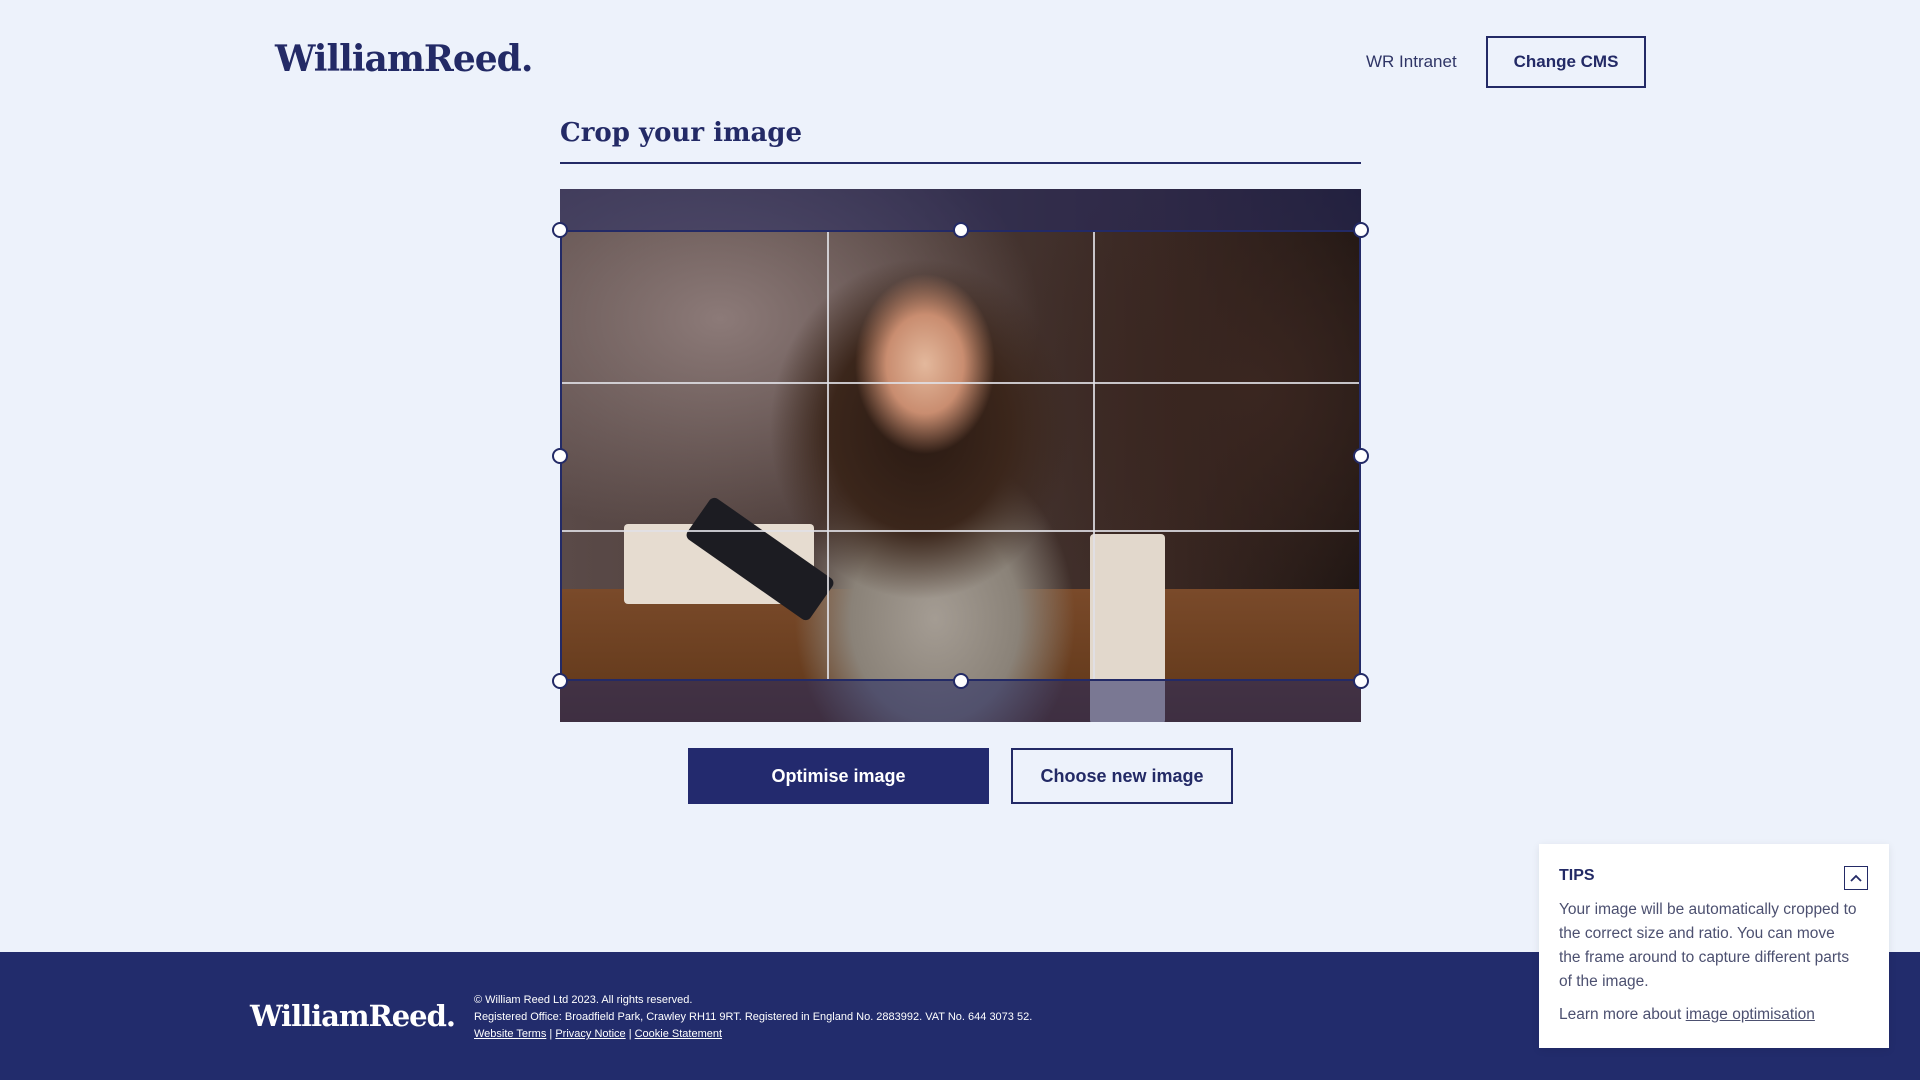  Describe the element at coordinates (961, 681) in the screenshot. I see `crop-handle-bottom` at that location.